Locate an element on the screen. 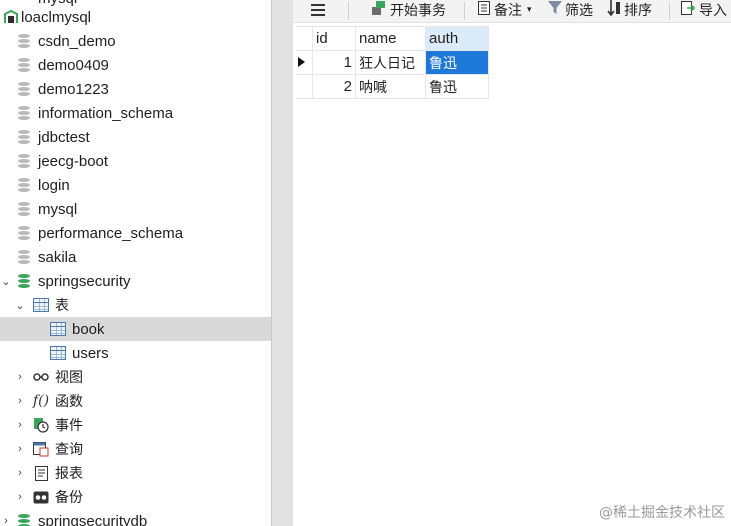  tree-folder-events: › 事件 is located at coordinates (135, 425).